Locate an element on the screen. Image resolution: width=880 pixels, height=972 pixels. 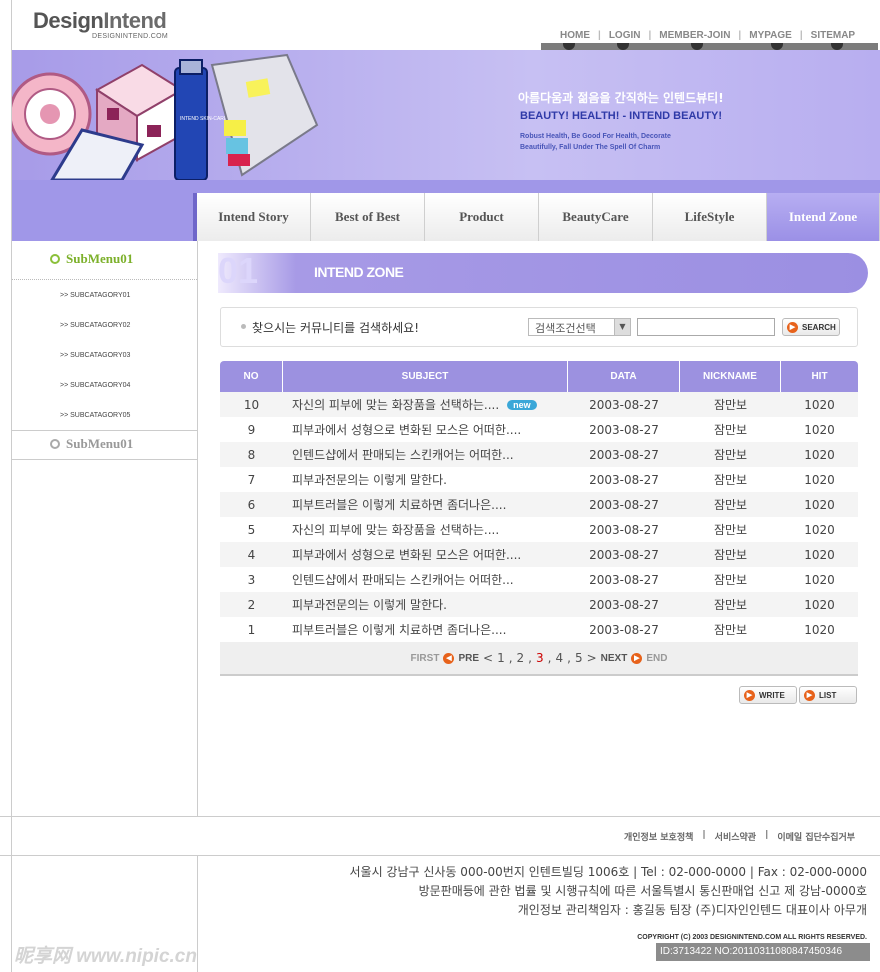
pager-pre: PRE is located at coordinates (468, 658).